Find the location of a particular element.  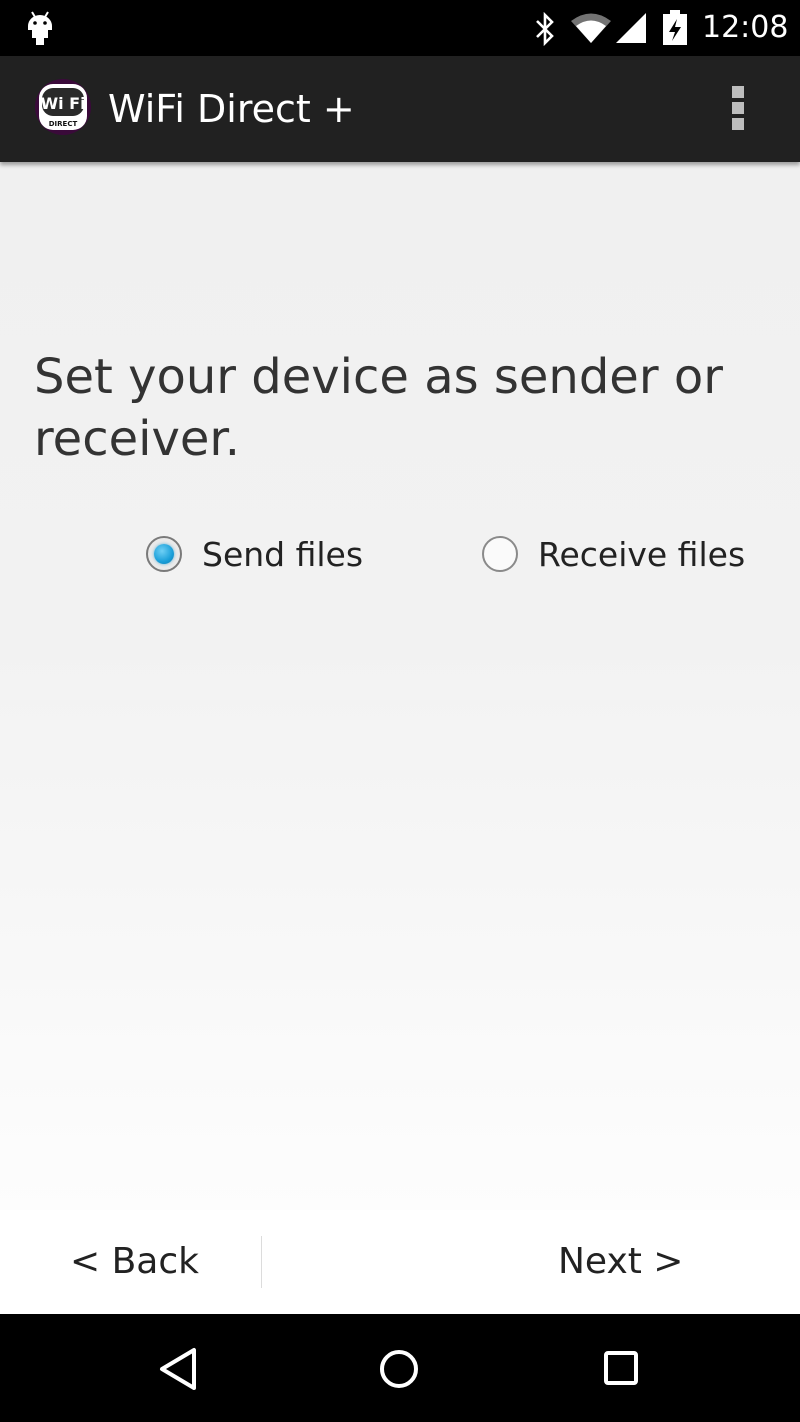

wifi-icon is located at coordinates (591, 28).